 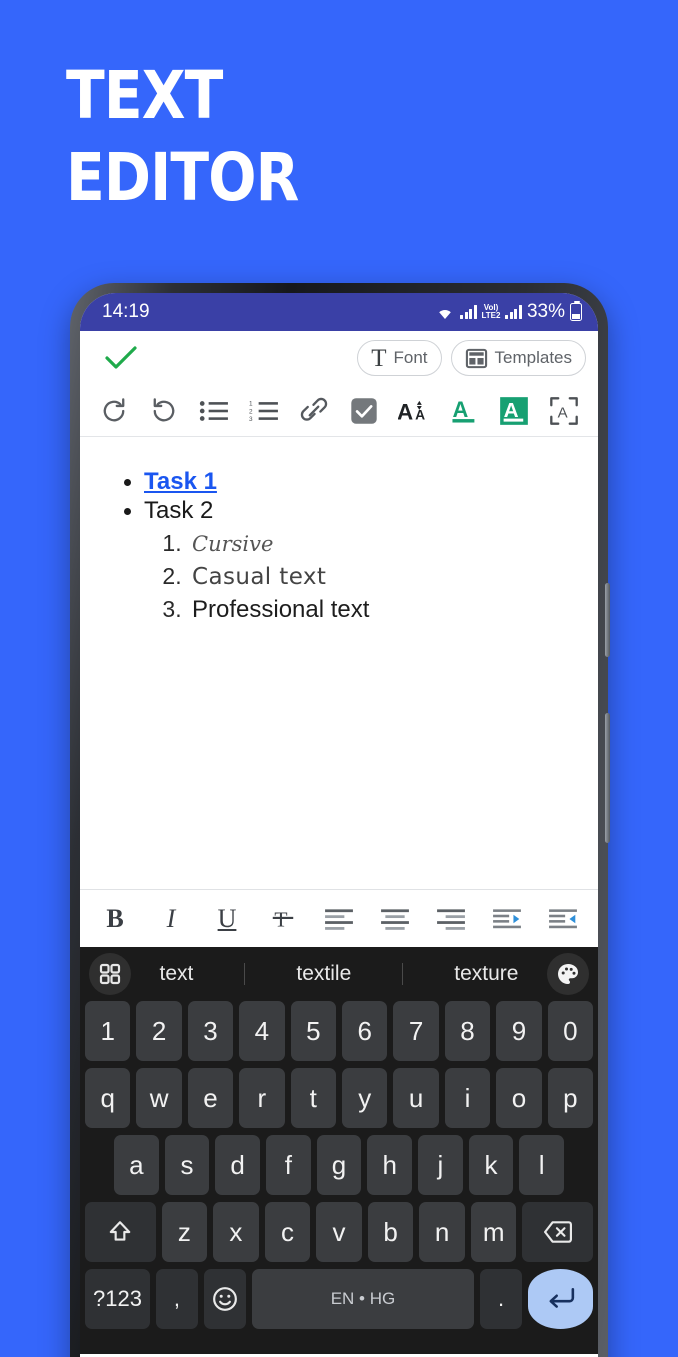 What do you see at coordinates (390, 1232) in the screenshot?
I see `key-b: b` at bounding box center [390, 1232].